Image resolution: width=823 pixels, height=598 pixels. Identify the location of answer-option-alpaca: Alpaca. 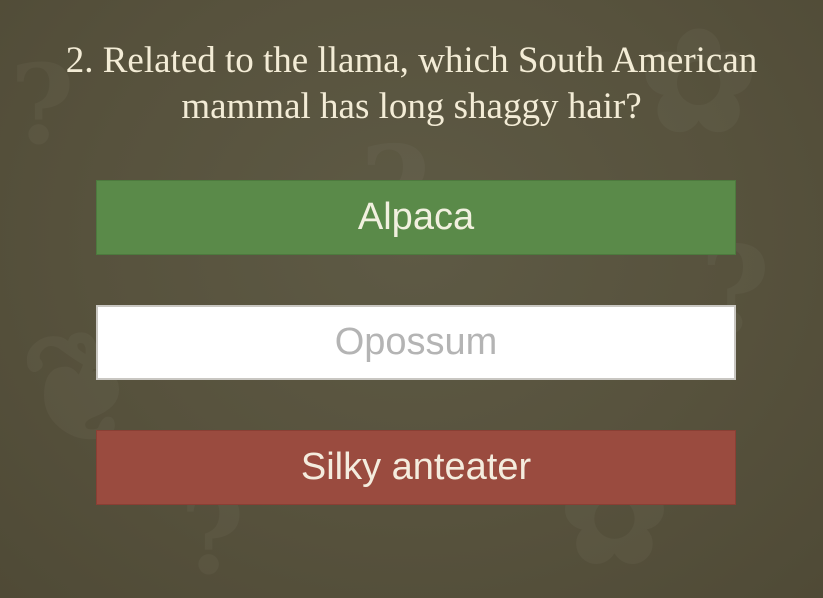
(416, 217).